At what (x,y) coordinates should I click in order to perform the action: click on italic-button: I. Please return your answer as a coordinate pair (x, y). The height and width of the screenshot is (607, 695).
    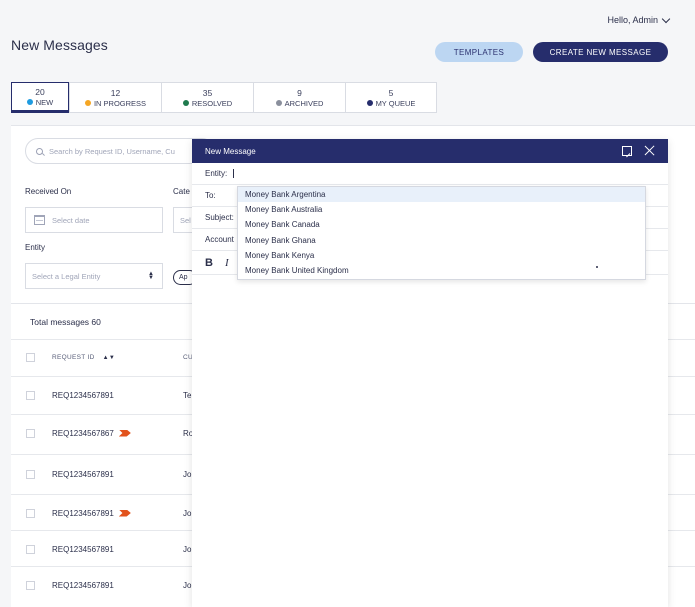
    Looking at the image, I should click on (227, 263).